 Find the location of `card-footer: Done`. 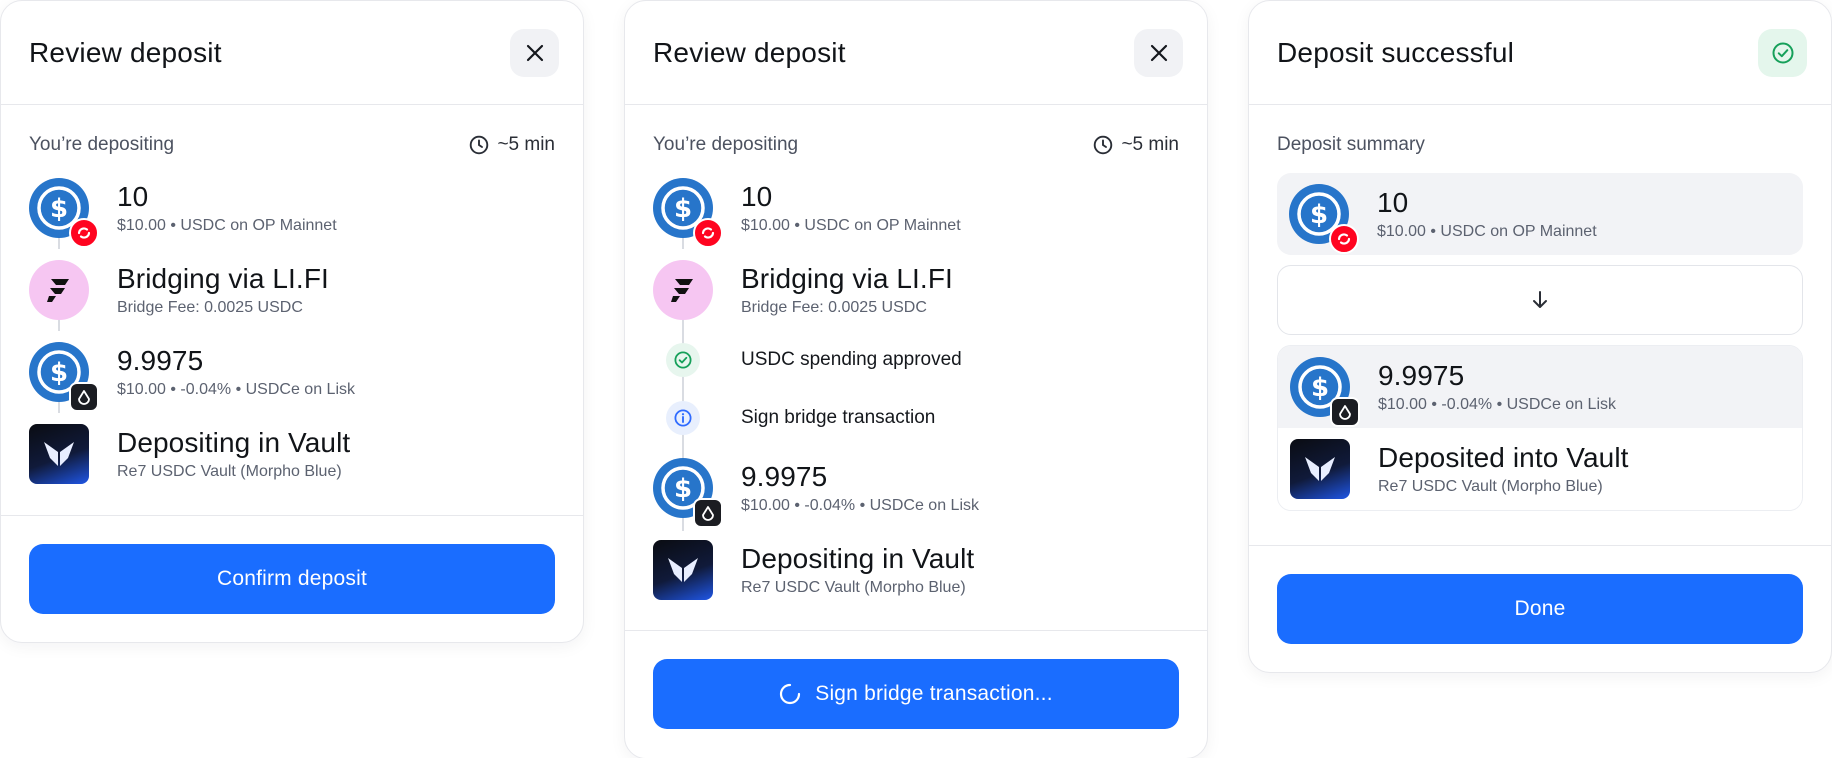

card-footer: Done is located at coordinates (1540, 608).